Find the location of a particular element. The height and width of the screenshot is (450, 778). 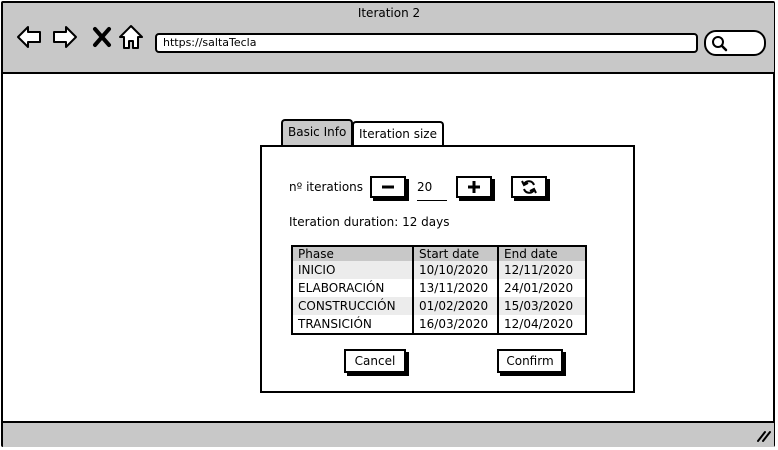

close-icon is located at coordinates (103, 37).